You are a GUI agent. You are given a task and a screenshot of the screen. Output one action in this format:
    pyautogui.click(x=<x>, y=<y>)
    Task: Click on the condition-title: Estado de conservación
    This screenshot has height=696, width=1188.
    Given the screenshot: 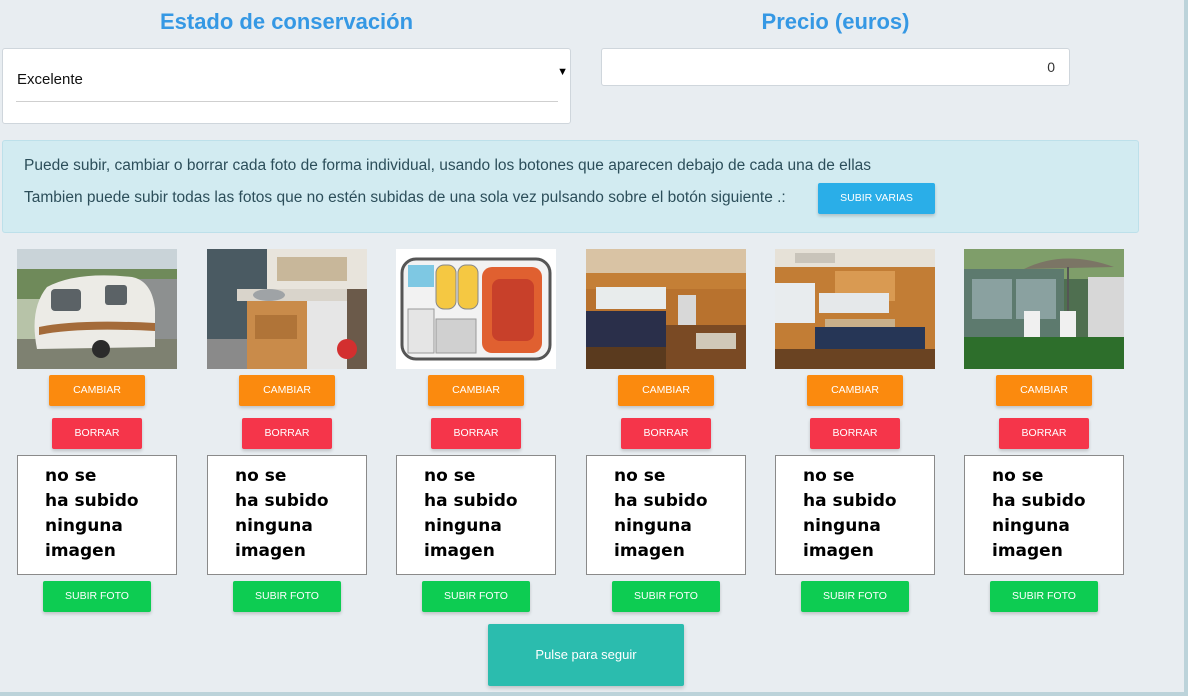 What is the action you would take?
    pyautogui.click(x=286, y=21)
    